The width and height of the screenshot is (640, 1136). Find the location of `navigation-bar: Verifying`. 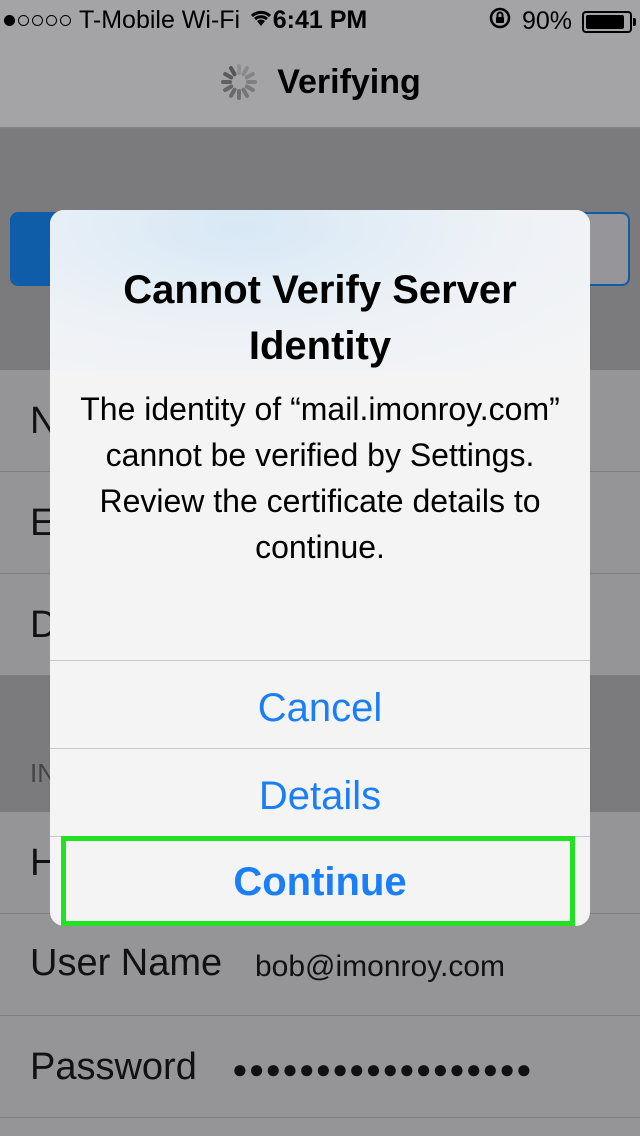

navigation-bar: Verifying is located at coordinates (320, 84).